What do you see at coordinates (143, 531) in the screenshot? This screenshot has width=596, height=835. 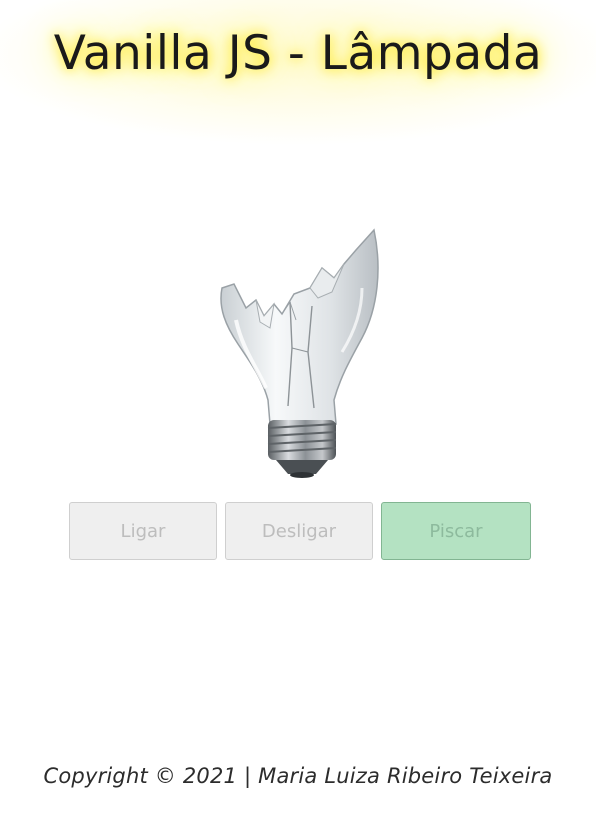 I see `turn-on-button: Ligar` at bounding box center [143, 531].